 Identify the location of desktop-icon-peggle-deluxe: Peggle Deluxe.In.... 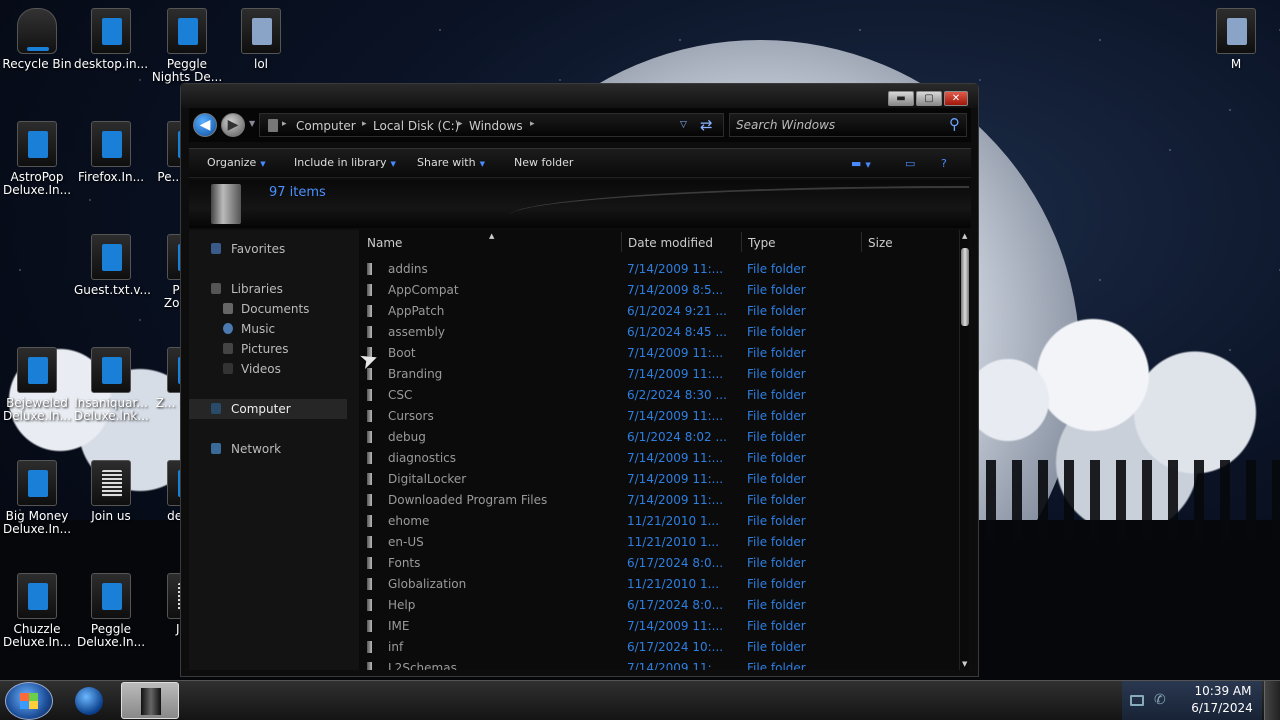
(111, 611).